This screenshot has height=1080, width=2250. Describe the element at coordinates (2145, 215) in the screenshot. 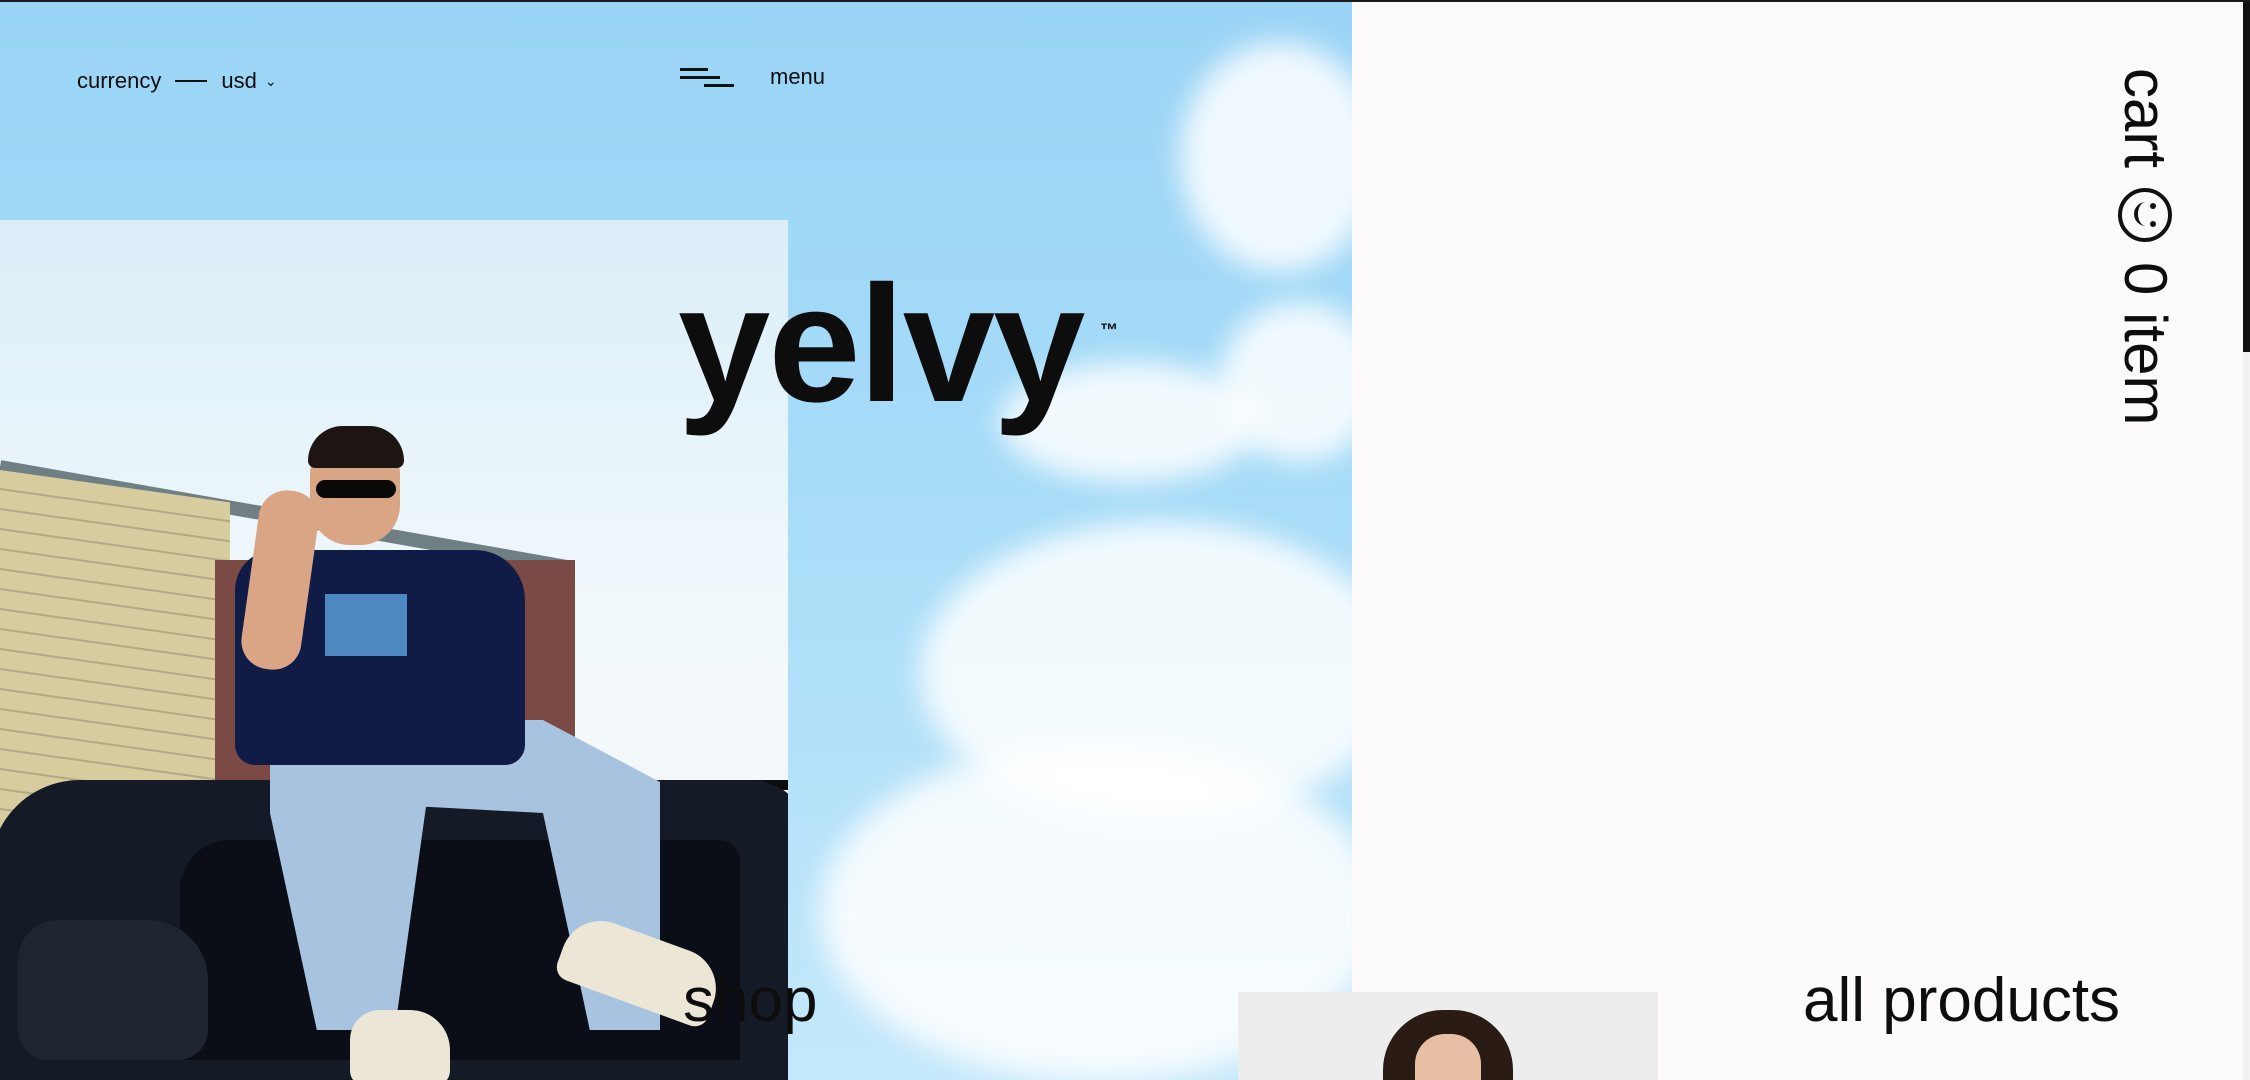

I see `smiley-icon` at that location.